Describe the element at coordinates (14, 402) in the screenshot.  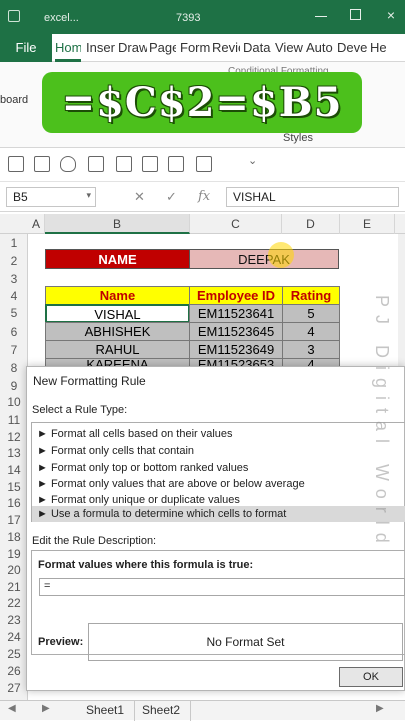
I see `row-header: 10` at that location.